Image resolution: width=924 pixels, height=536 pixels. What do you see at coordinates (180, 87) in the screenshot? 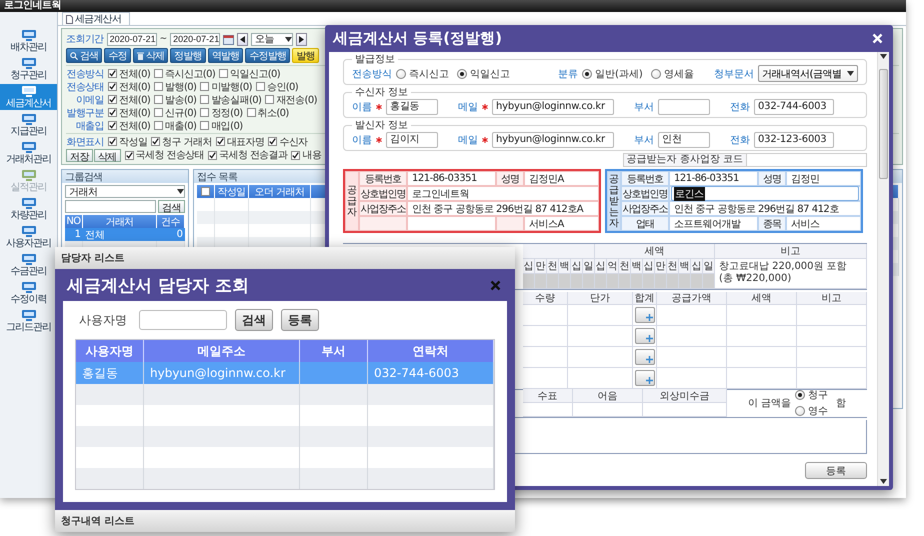
I see `option-label: 발행(0)` at bounding box center [180, 87].